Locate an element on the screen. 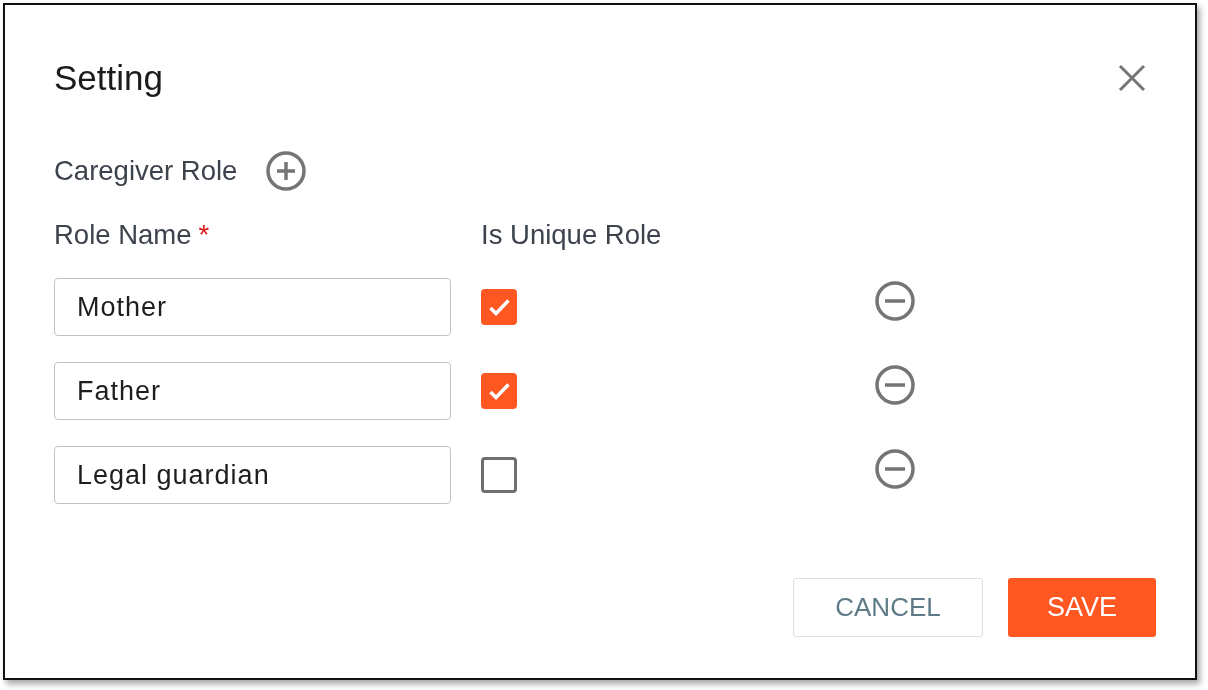  role-name-field: Mother is located at coordinates (252, 307).